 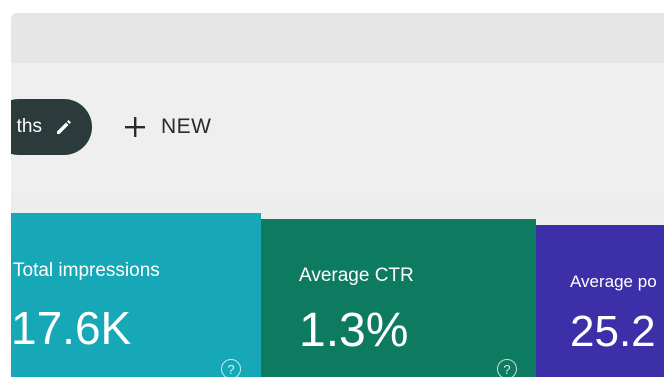 What do you see at coordinates (29, 126) in the screenshot?
I see `filter-chip-label: ths` at bounding box center [29, 126].